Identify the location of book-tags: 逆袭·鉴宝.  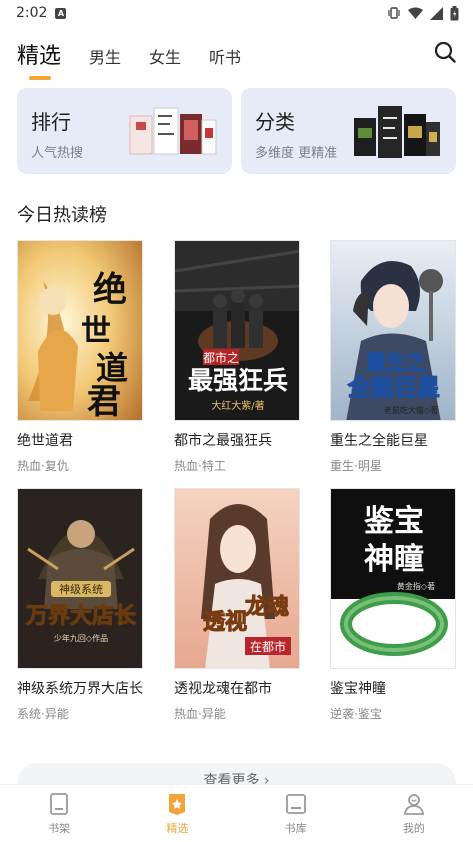
(356, 714).